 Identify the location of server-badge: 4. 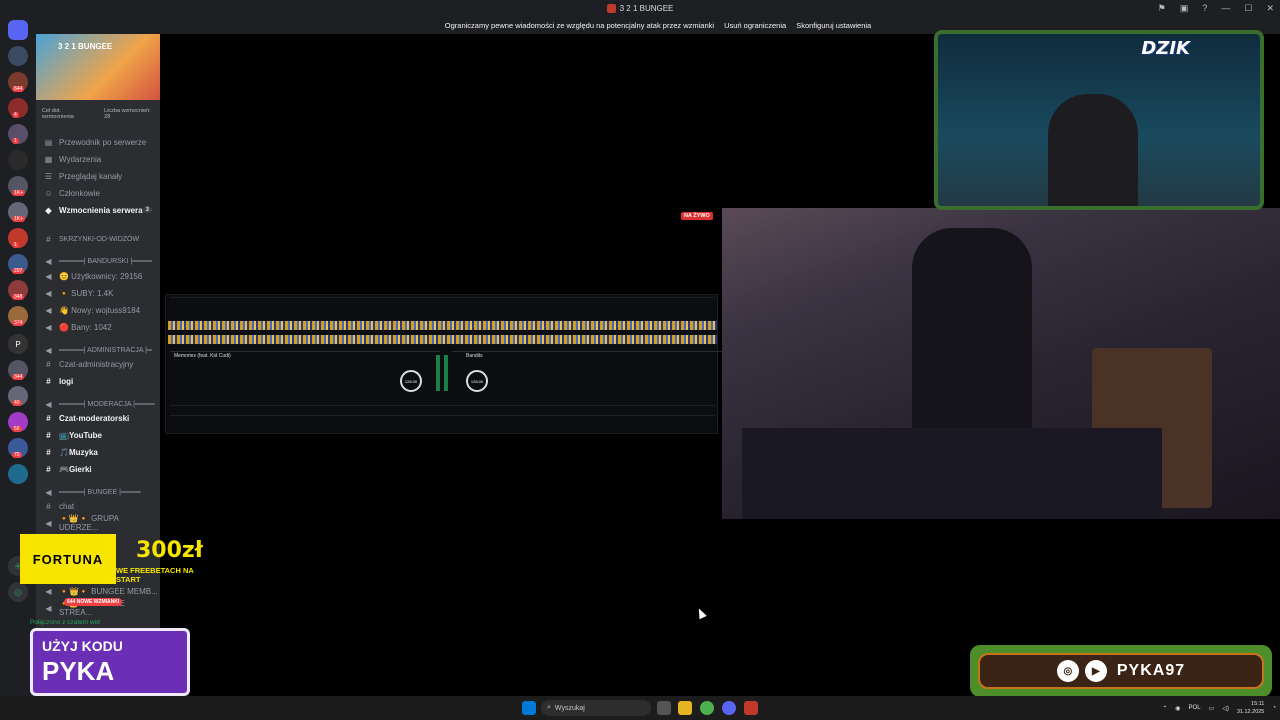
(15, 115).